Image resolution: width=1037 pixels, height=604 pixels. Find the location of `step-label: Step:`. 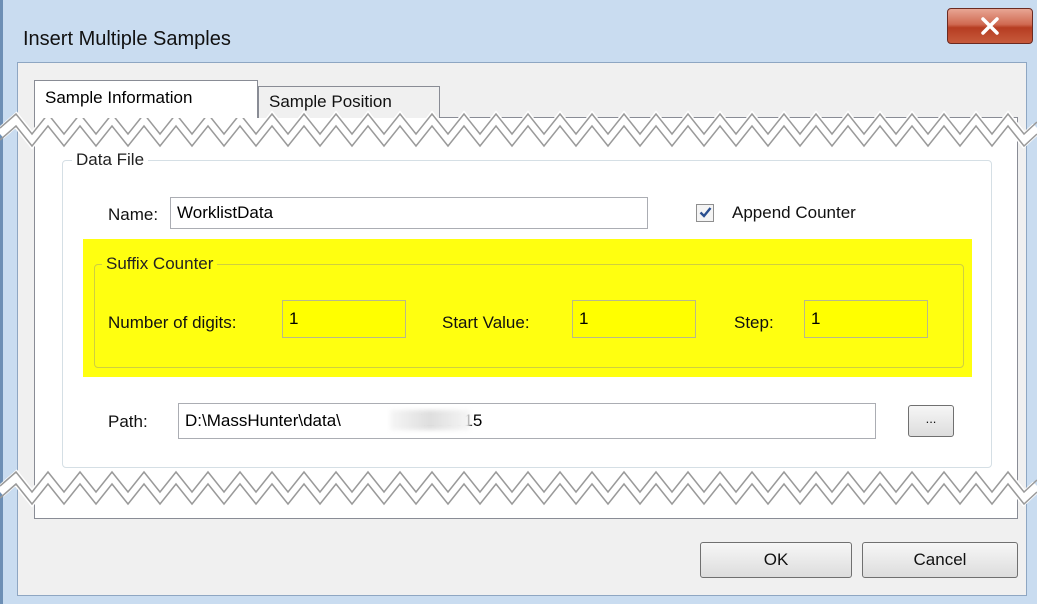

step-label: Step: is located at coordinates (754, 322).